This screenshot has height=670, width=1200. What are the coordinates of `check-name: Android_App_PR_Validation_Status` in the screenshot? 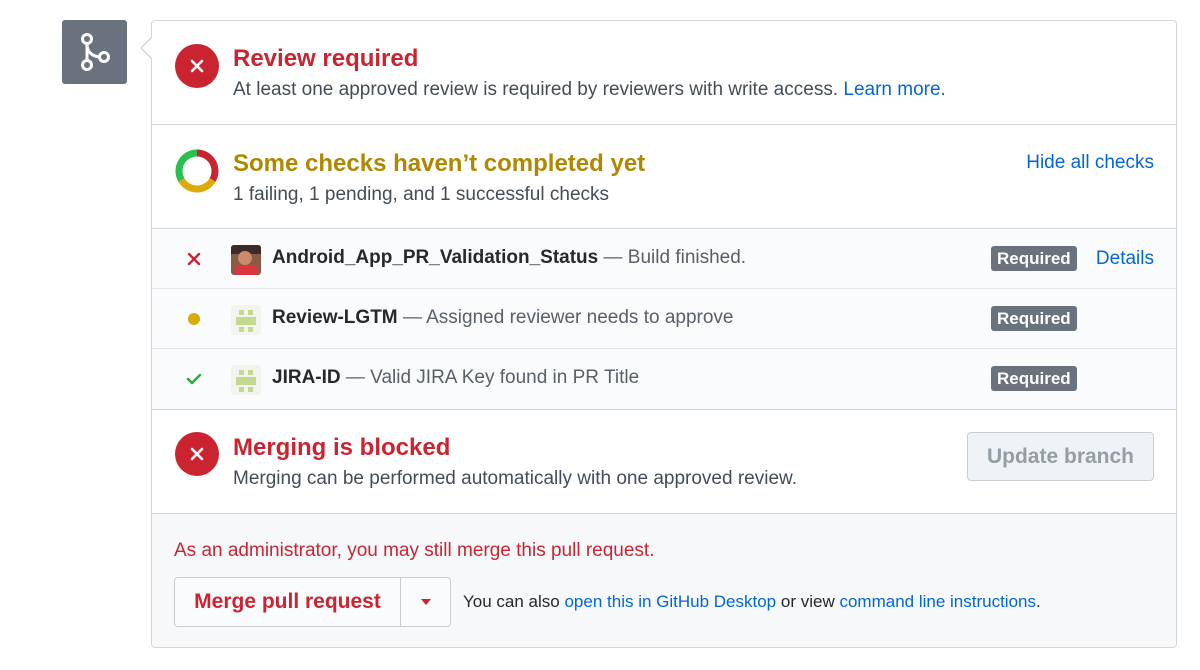 It's located at (435, 257).